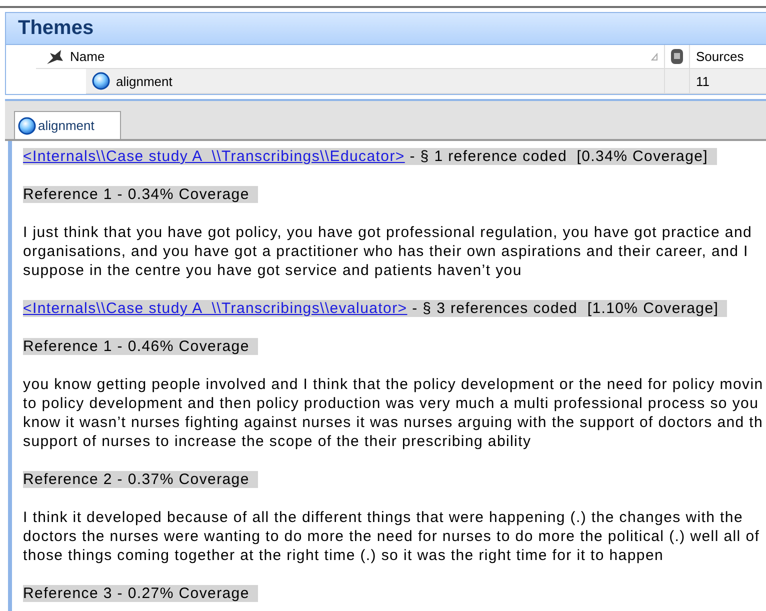 The height and width of the screenshot is (611, 766). What do you see at coordinates (654, 56) in the screenshot?
I see `sort-icon` at bounding box center [654, 56].